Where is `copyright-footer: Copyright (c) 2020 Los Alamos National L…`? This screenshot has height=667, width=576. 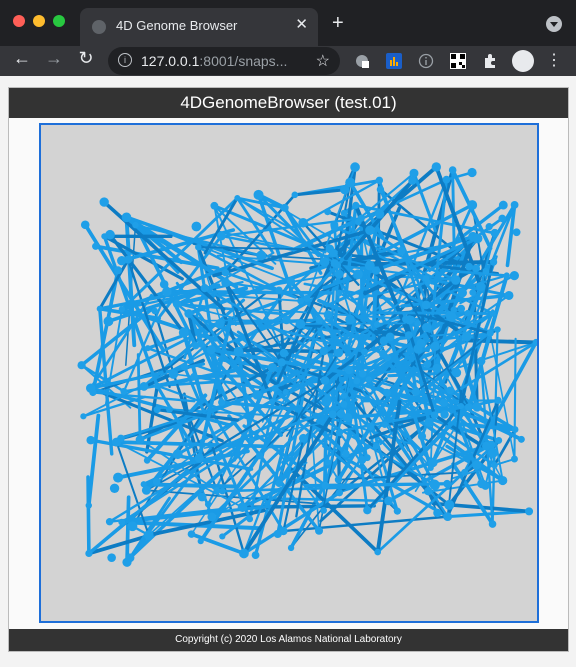
copyright-footer: Copyright (c) 2020 Los Alamos National L… is located at coordinates (288, 640).